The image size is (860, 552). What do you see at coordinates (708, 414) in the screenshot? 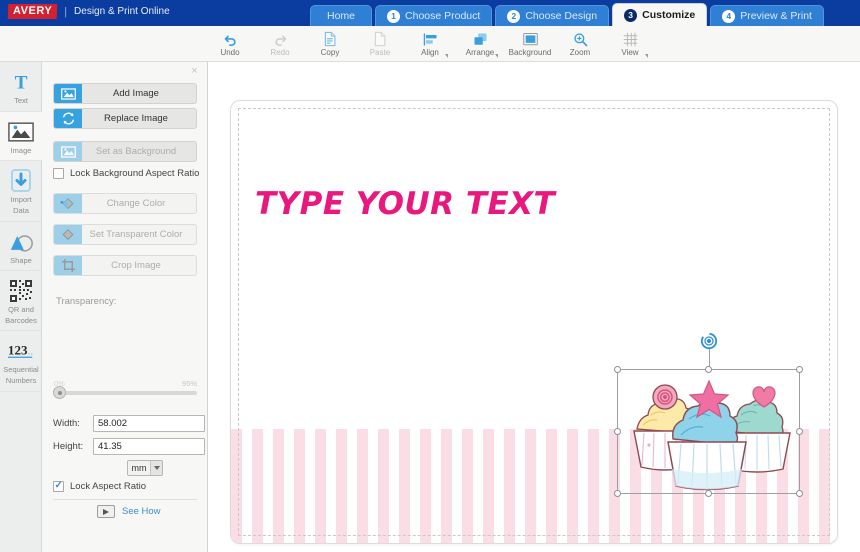
I see `selection-box` at bounding box center [708, 414].